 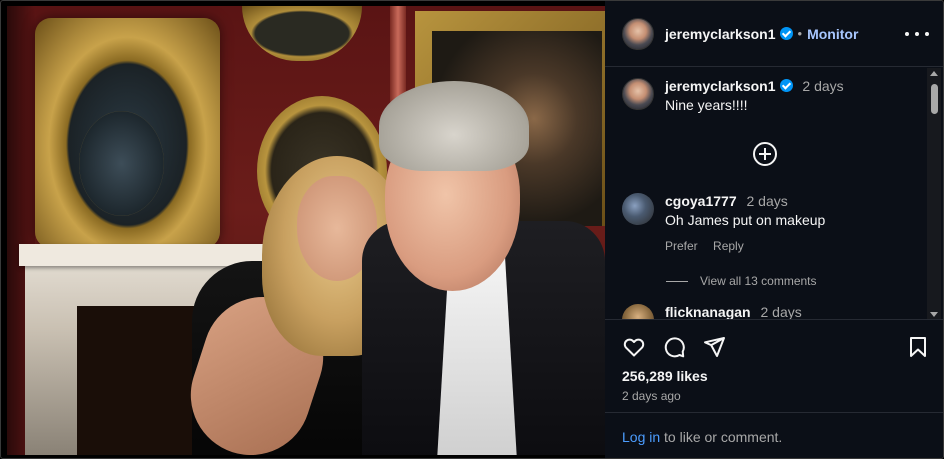 What do you see at coordinates (918, 347) in the screenshot?
I see `bookmark-icon` at bounding box center [918, 347].